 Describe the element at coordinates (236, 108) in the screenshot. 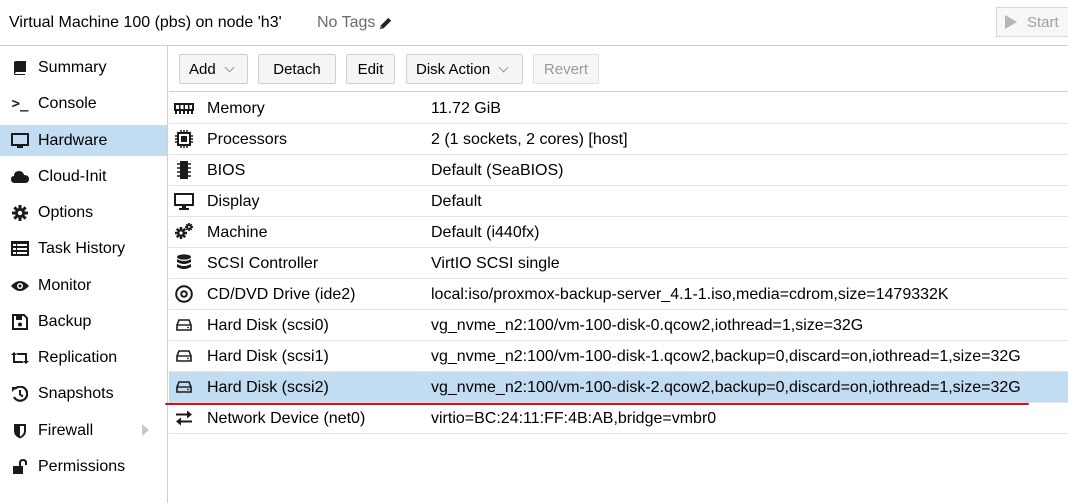

I see `row-name: Memory` at that location.